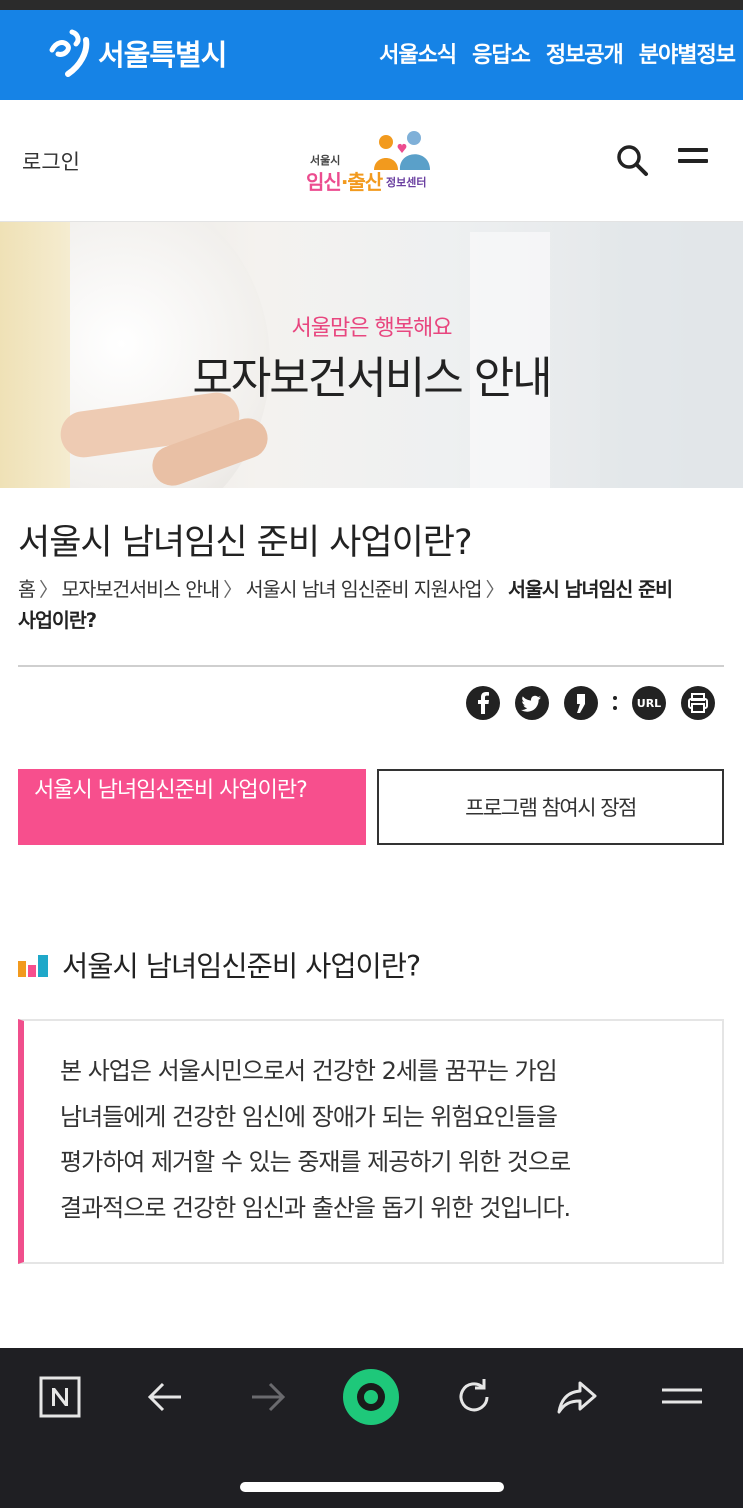  I want to click on banner-subtitle: 서울맘은 행복해요, so click(372, 328).